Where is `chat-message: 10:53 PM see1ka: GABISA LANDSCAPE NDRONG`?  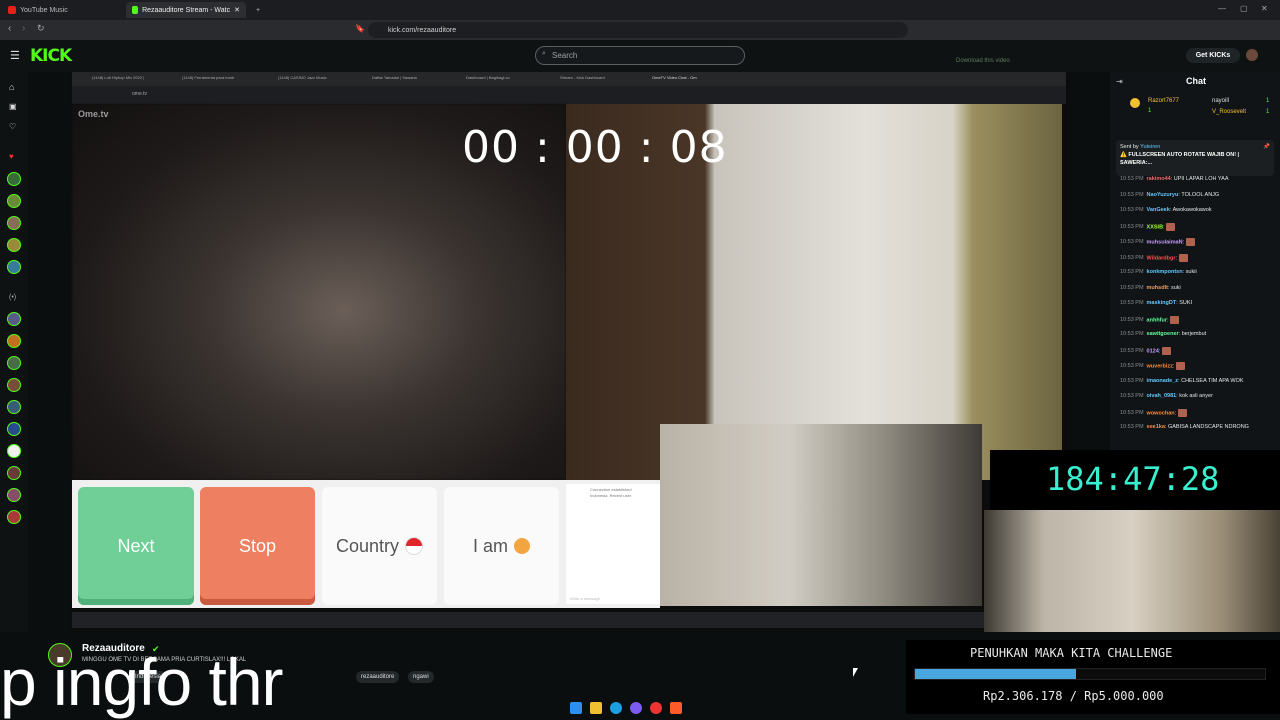
chat-message: 10:53 PM see1ka: GABISA LANDSCAPE NDRONG is located at coordinates (1184, 427).